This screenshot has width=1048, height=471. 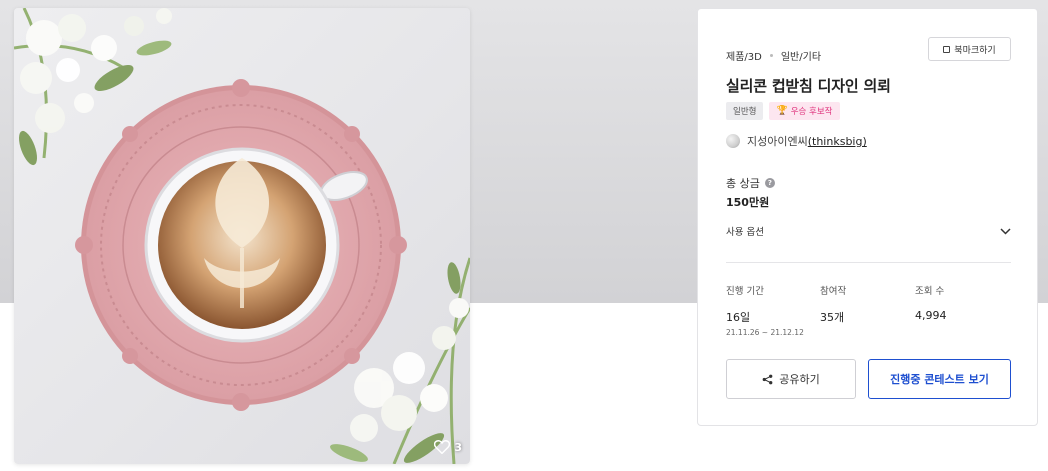 What do you see at coordinates (769, 183) in the screenshot?
I see `help-icon: ?` at bounding box center [769, 183].